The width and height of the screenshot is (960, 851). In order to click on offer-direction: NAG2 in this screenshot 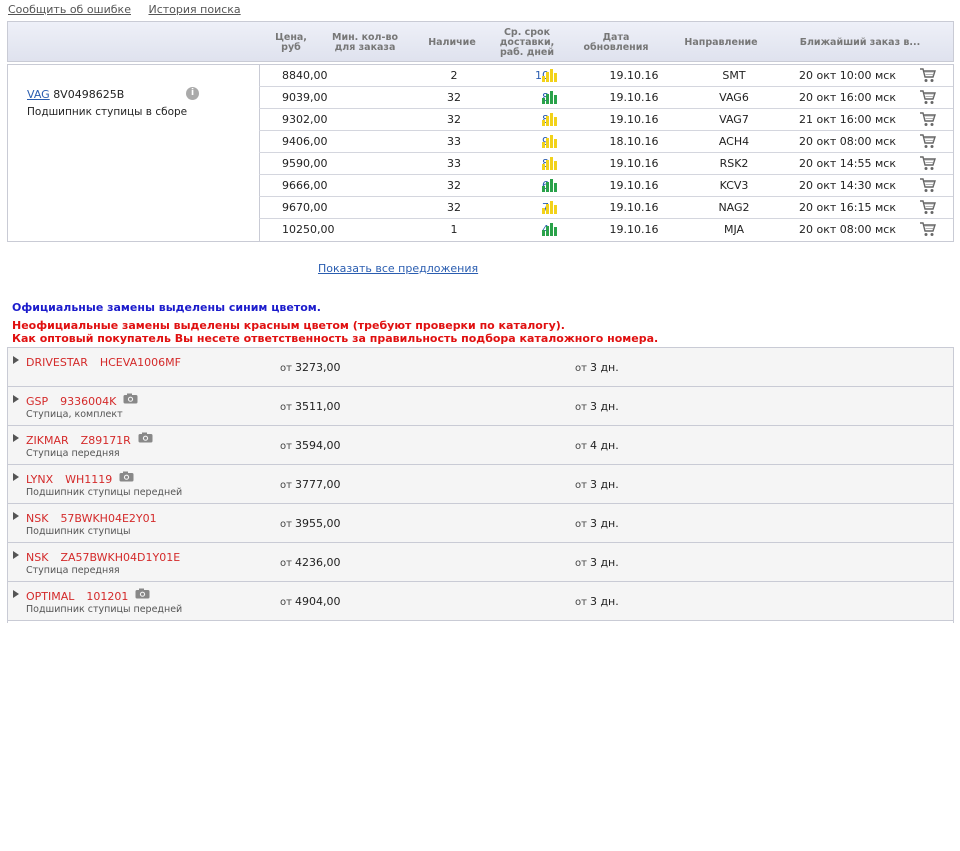, I will do `click(734, 207)`.